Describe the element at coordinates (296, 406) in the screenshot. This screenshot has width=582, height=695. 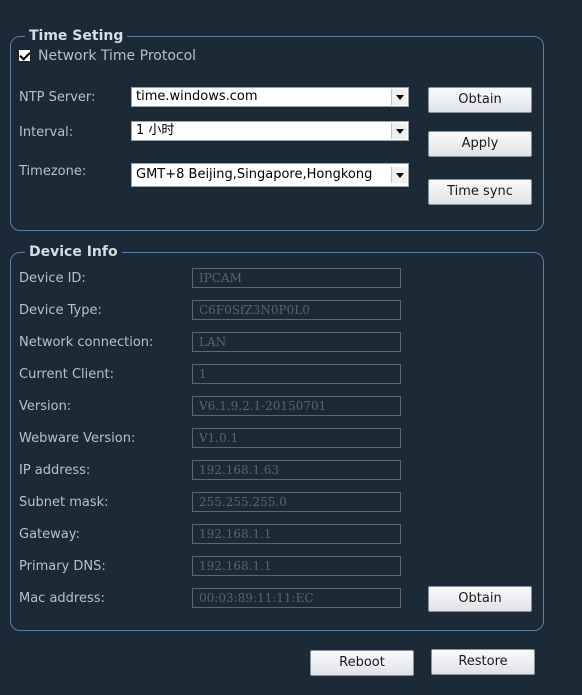
I see `device-field-value: V6.1.9.2.1-20150701` at that location.